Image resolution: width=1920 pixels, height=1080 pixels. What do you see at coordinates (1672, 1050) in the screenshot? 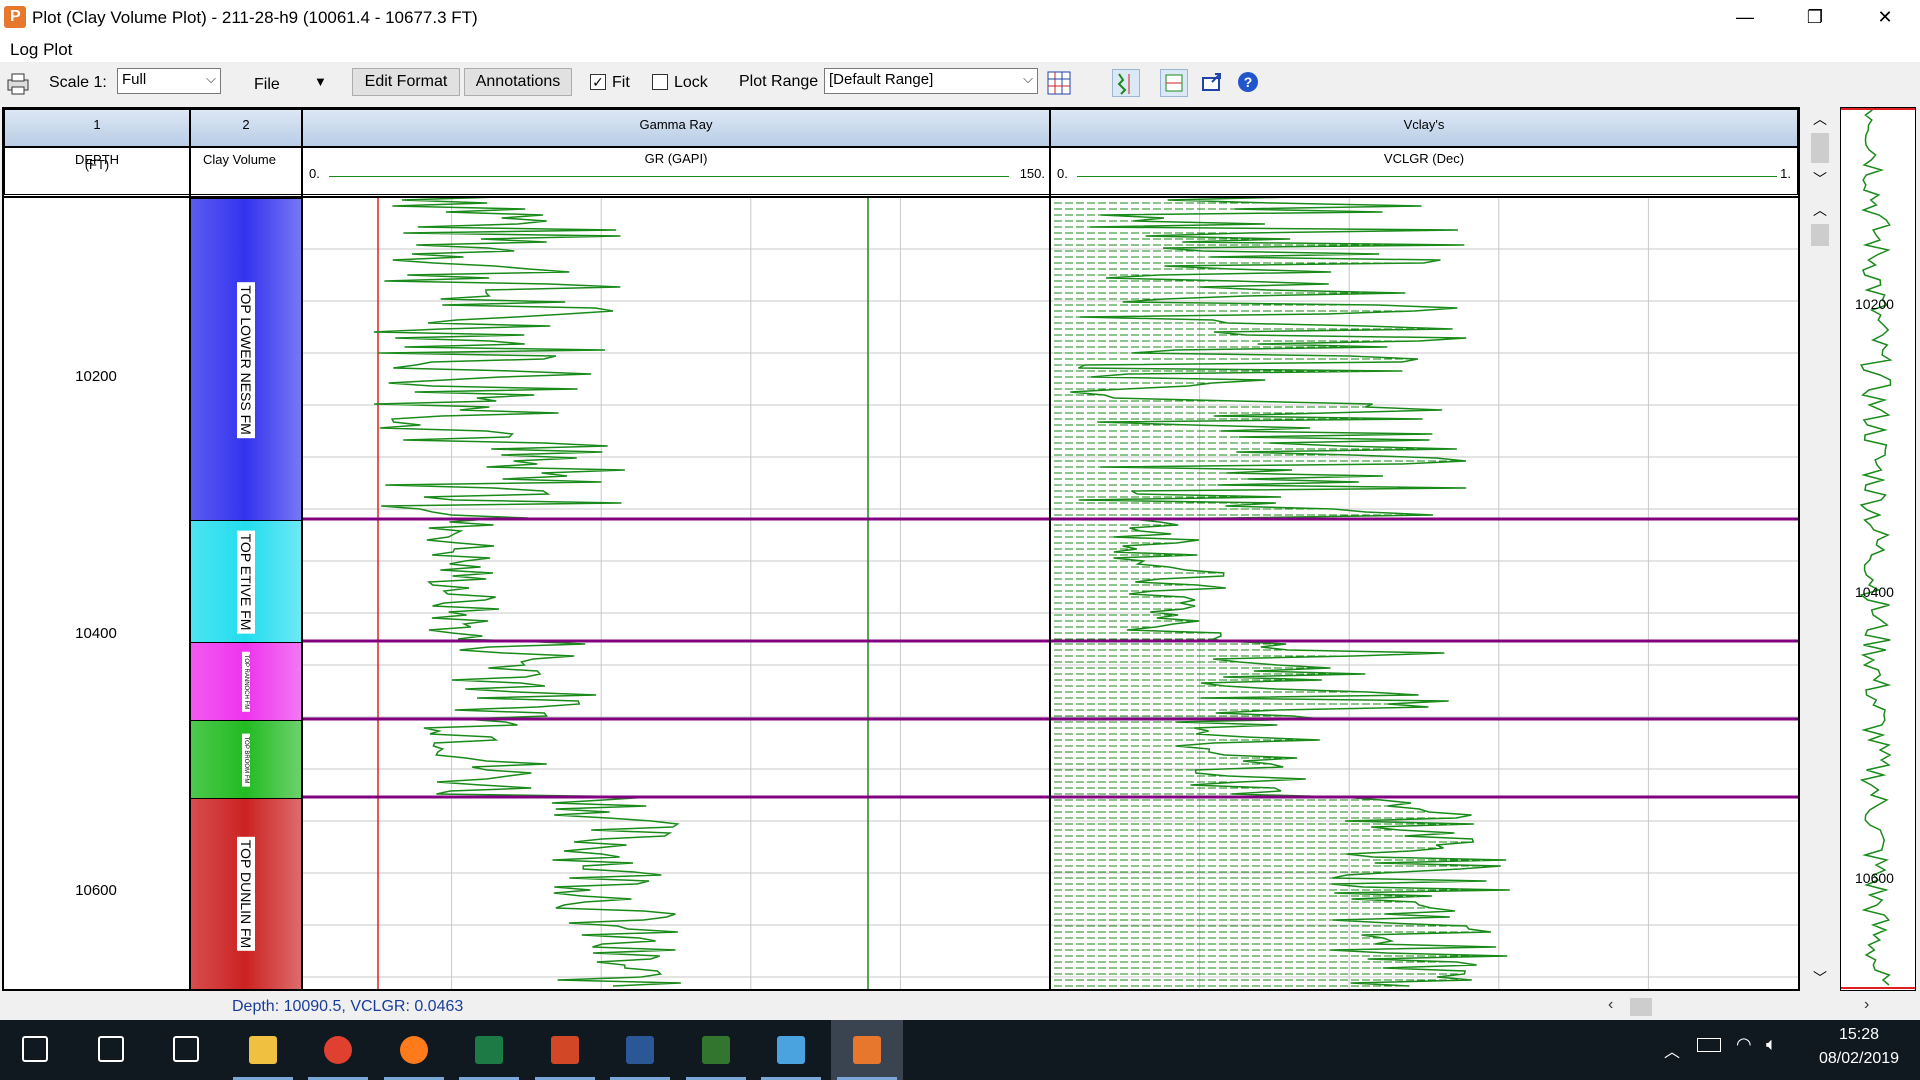
I see `chevron-up-icon: ︿` at bounding box center [1672, 1050].